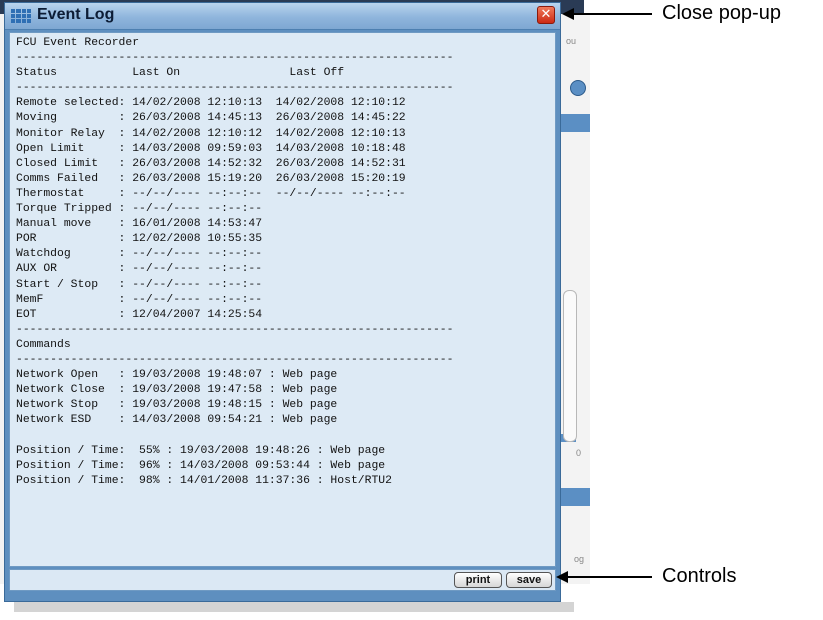 Image resolution: width=823 pixels, height=620 pixels. I want to click on title-bar: Event Log ✕, so click(282, 16).